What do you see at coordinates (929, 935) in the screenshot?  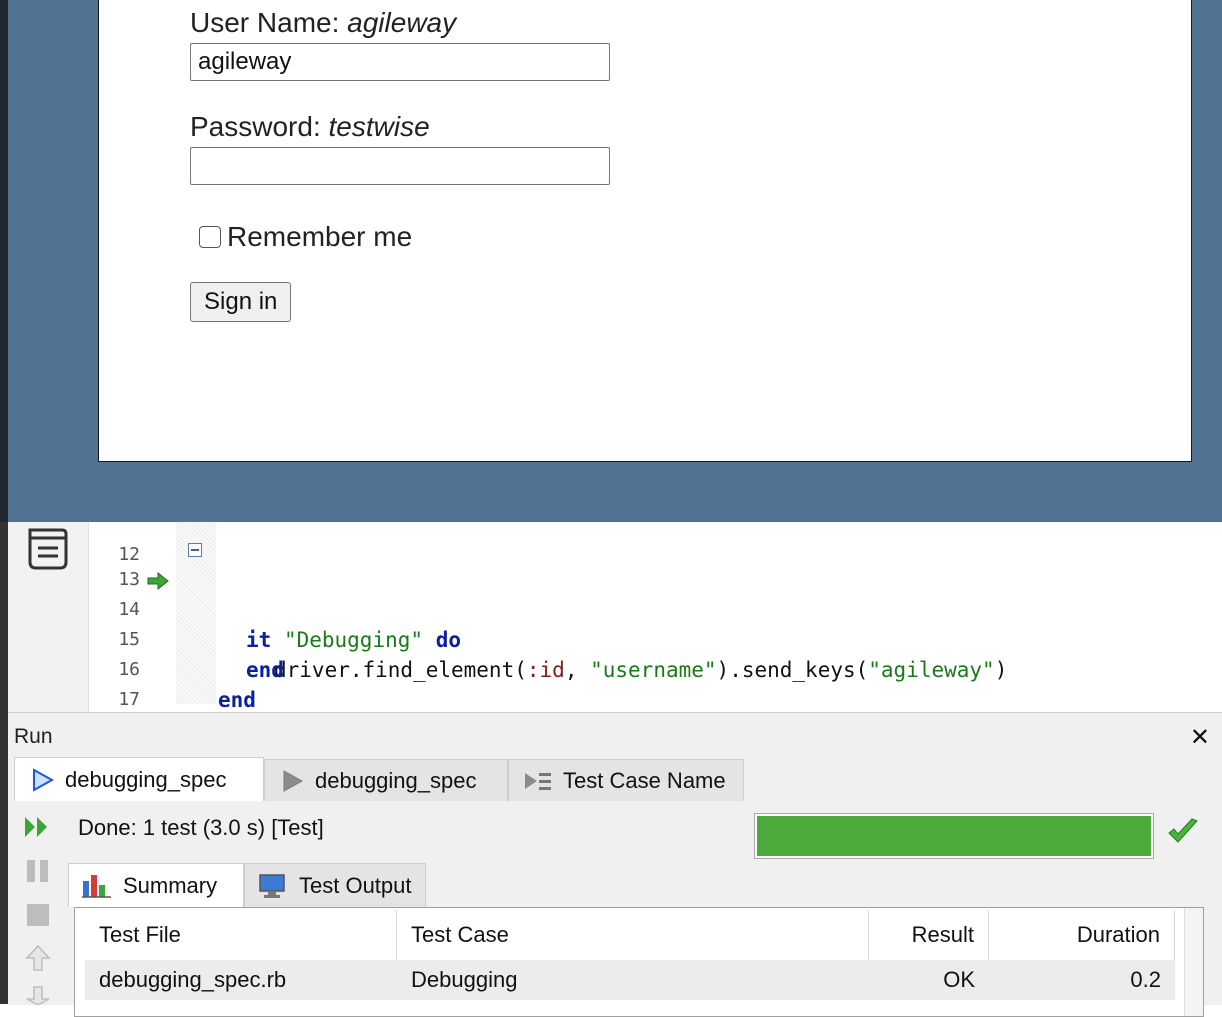 I see `column-header-result: Result` at bounding box center [929, 935].